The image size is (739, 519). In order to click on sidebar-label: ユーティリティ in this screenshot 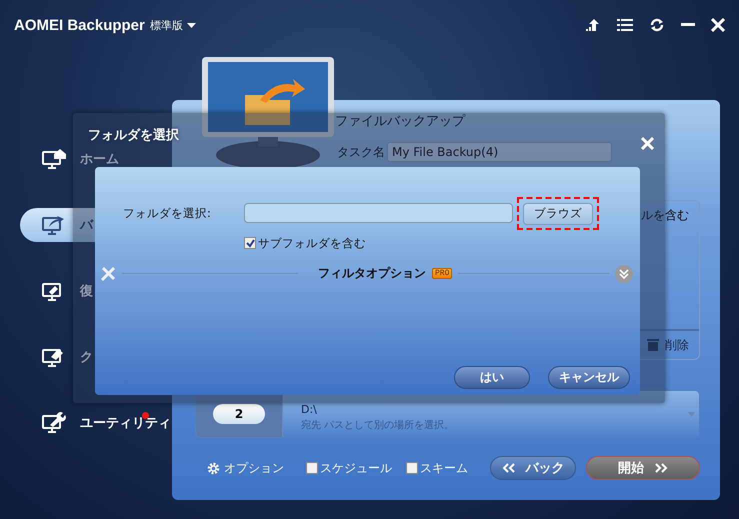, I will do `click(125, 423)`.